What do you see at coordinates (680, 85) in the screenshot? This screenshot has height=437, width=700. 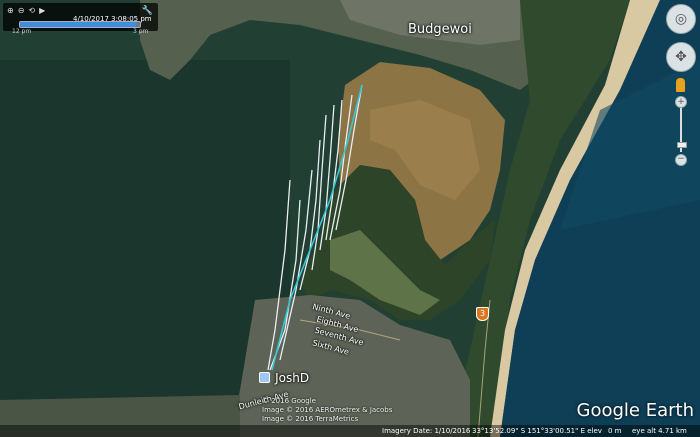 I see `person-icon` at bounding box center [680, 85].